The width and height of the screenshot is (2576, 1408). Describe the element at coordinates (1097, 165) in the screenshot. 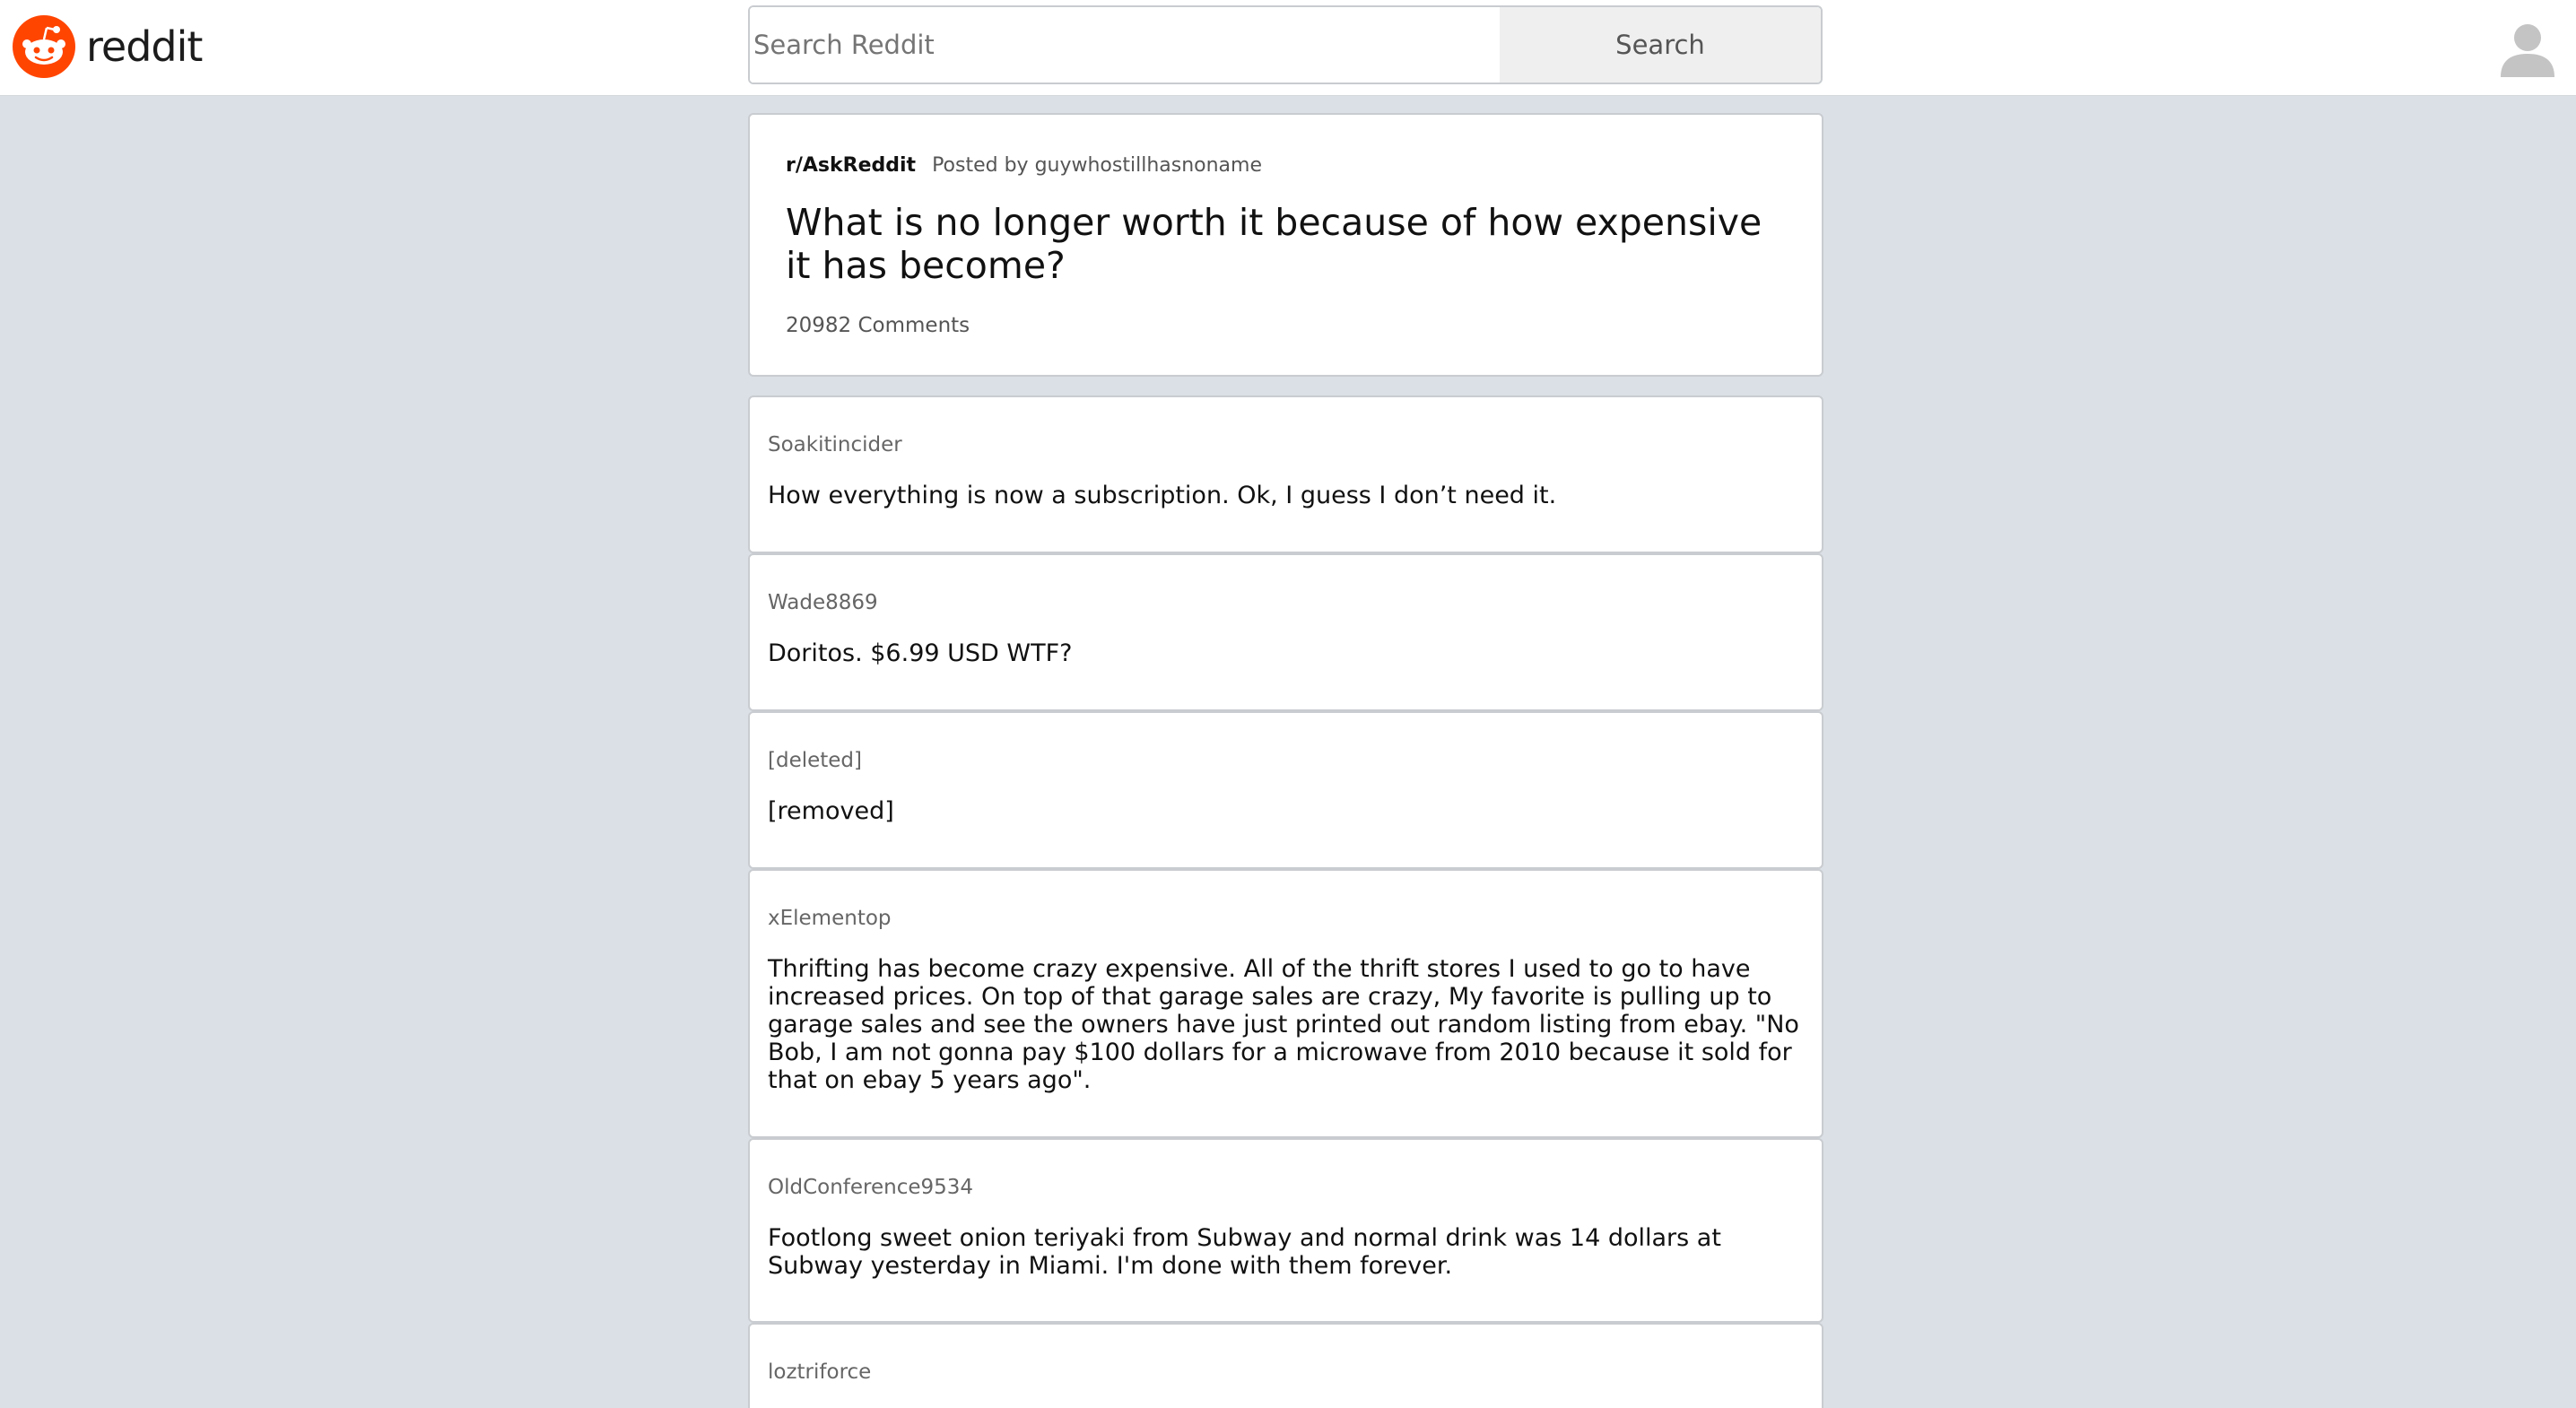

I see `post-author: Posted by guywhostillhasnoname` at that location.